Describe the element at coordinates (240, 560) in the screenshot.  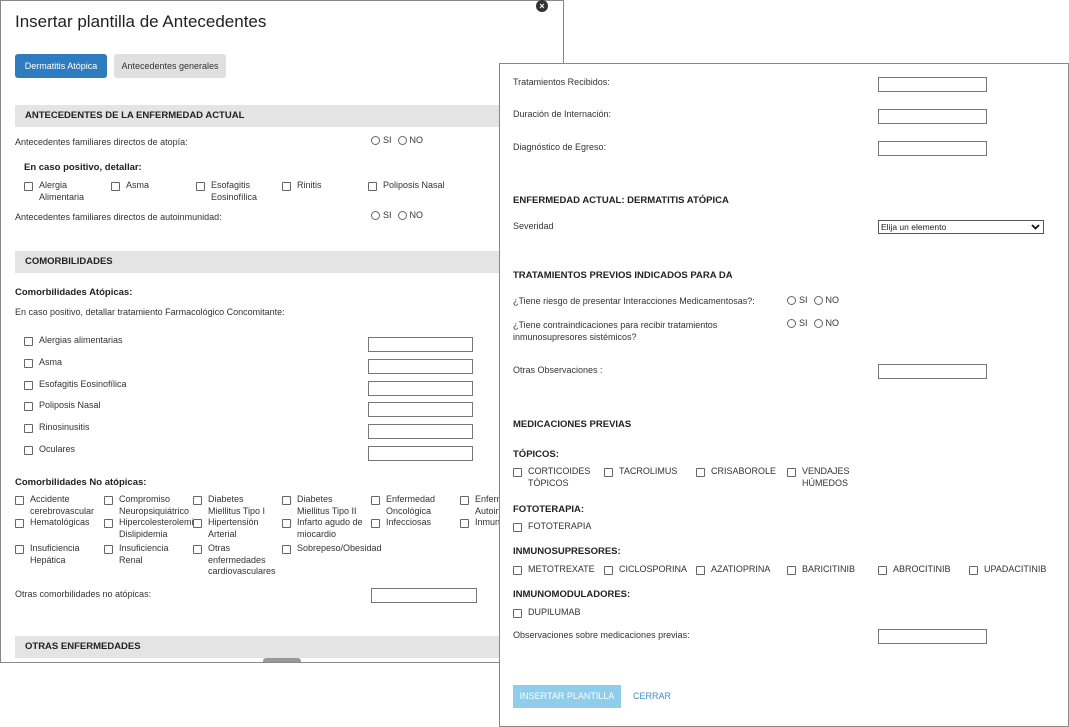
I see `checkbox-no-atopica-otras: Otras enfermedades cardiovasculares` at that location.